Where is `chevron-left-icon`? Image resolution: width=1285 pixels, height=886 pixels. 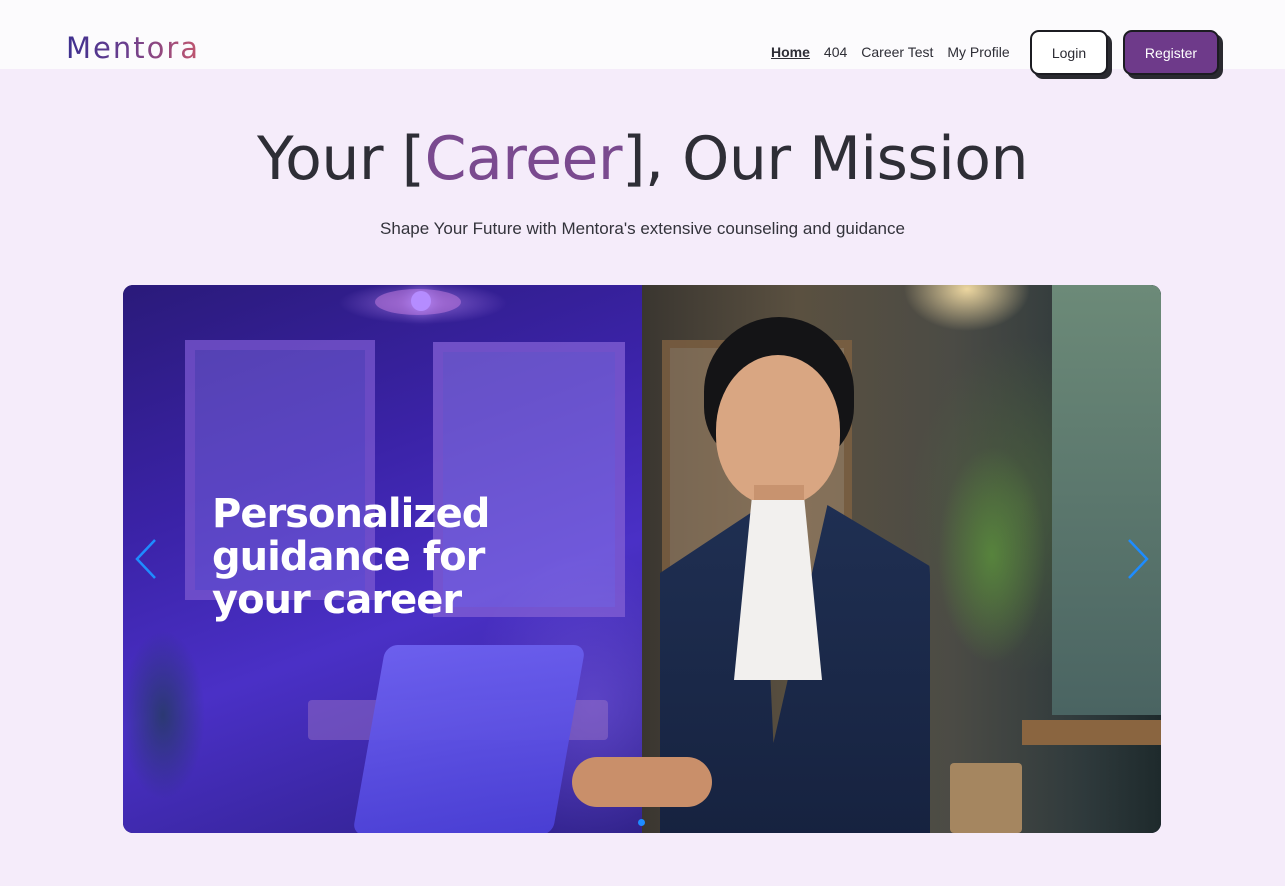
chevron-left-icon is located at coordinates (145, 559).